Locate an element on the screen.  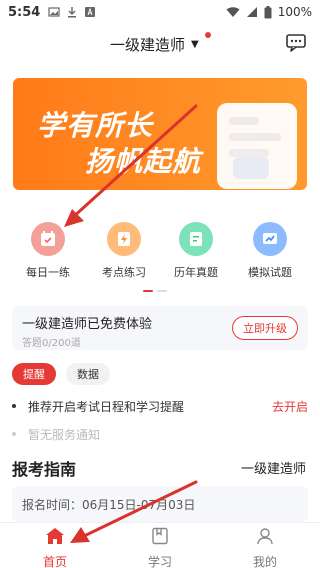
app-notification-icon is located at coordinates (90, 12).